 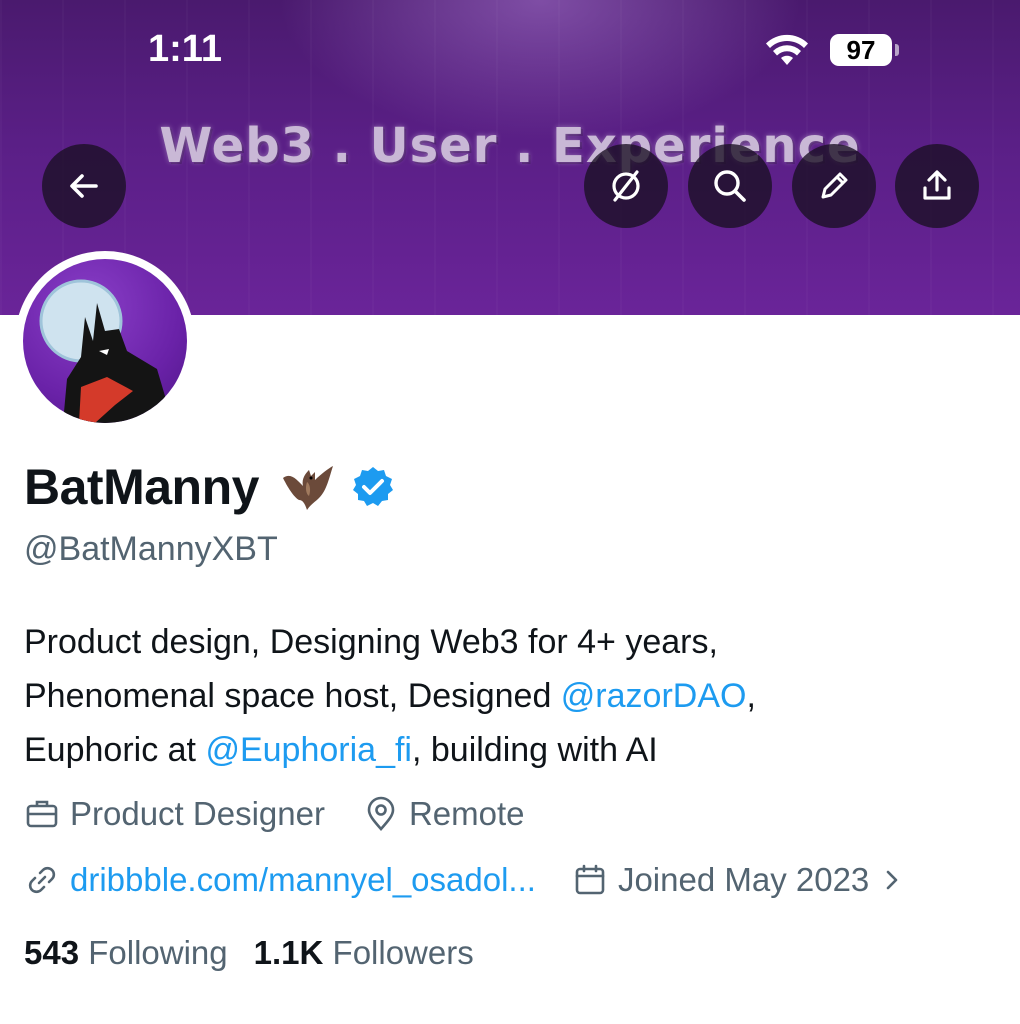 I want to click on location: Remote, so click(x=444, y=814).